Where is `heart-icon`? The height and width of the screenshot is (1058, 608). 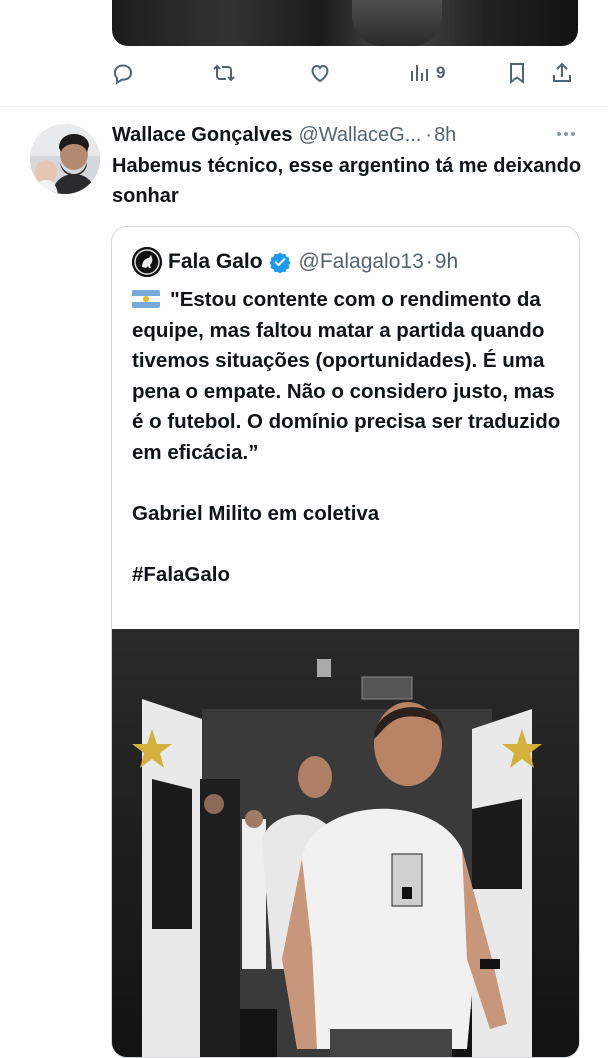 heart-icon is located at coordinates (320, 73).